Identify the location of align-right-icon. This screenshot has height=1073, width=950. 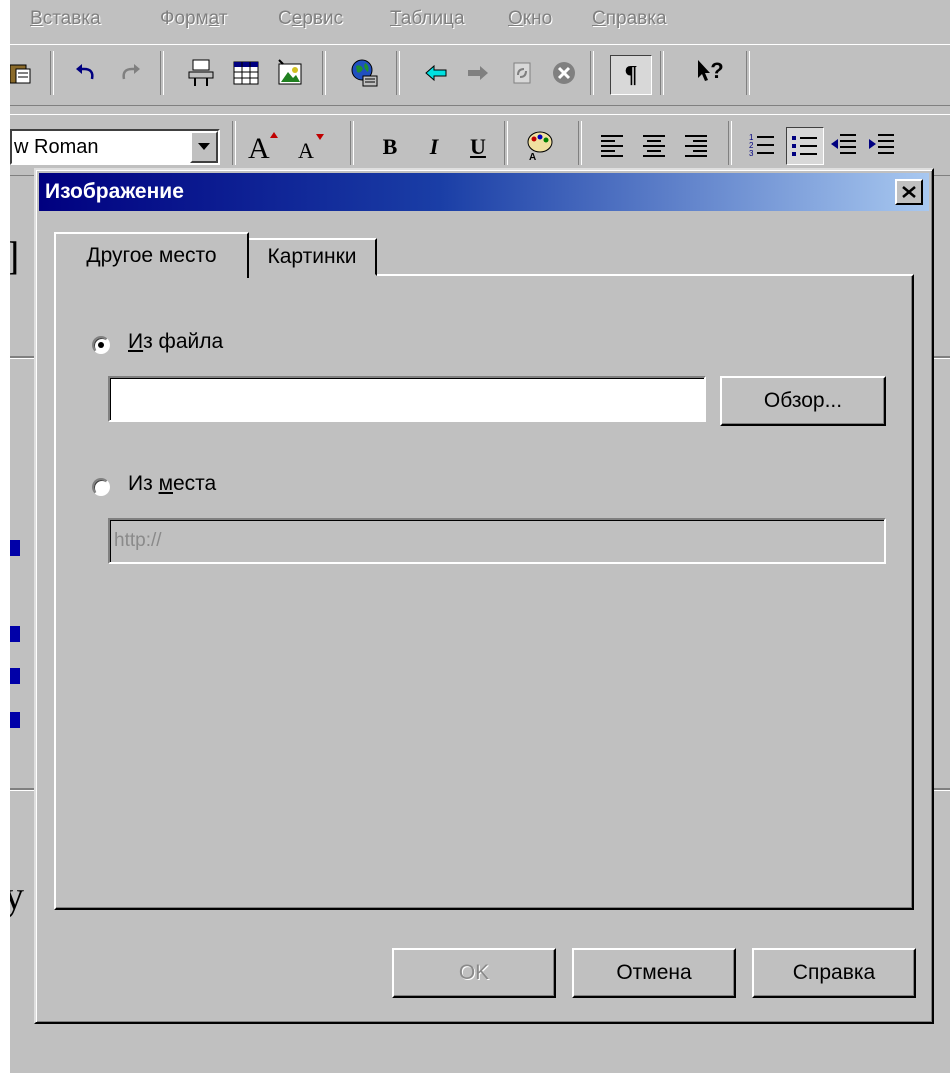
(696, 145).